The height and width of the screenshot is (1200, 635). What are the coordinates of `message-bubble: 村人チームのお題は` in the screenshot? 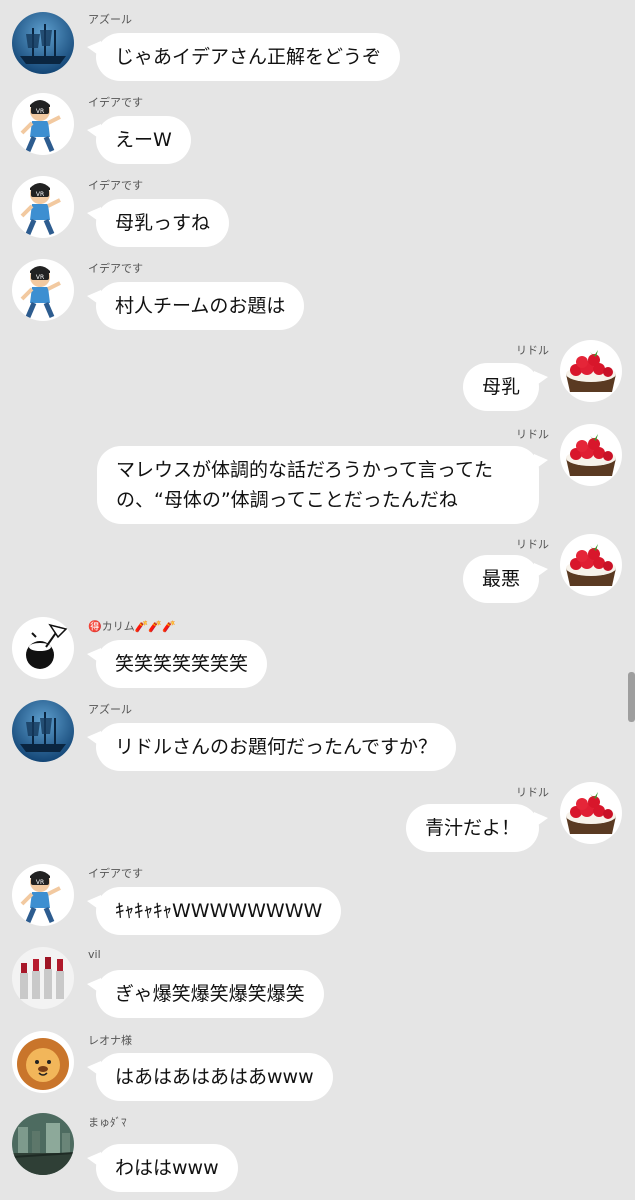 It's located at (195, 306).